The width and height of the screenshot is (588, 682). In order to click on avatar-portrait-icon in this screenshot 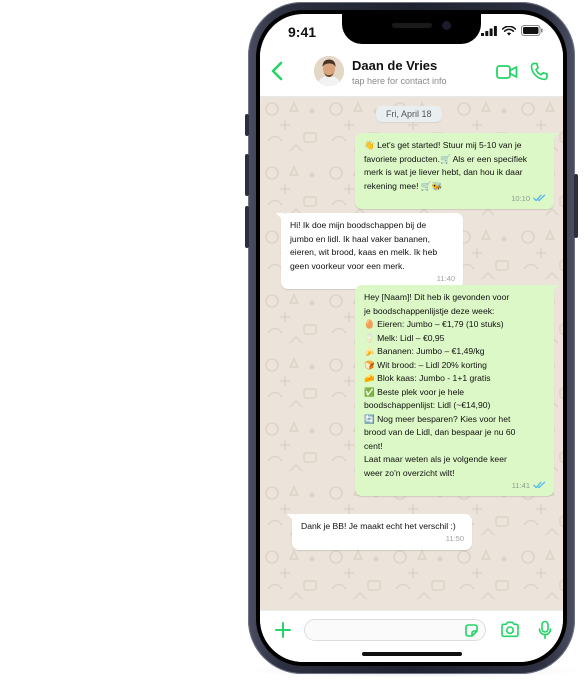, I will do `click(329, 71)`.